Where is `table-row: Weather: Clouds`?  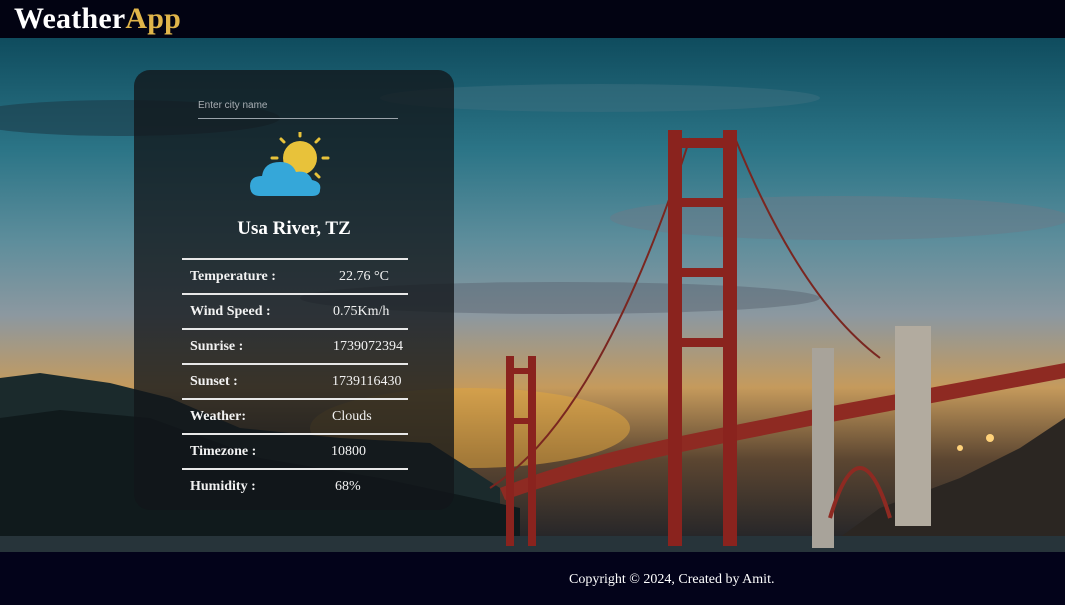
table-row: Weather: Clouds is located at coordinates (295, 416).